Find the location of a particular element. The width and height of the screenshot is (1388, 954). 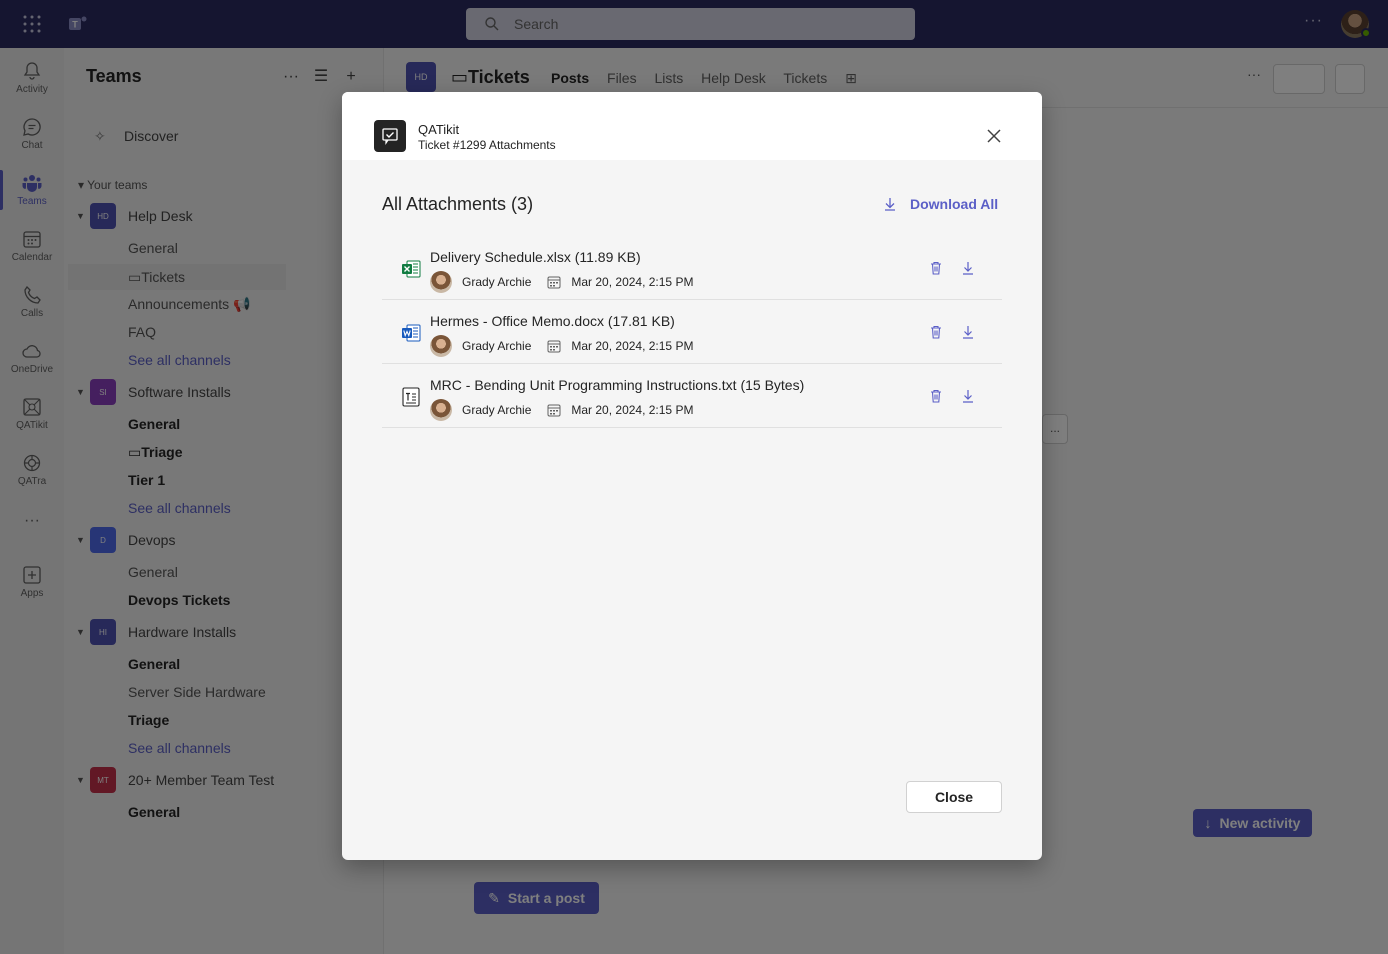

app-name: QATikit is located at coordinates (439, 129).